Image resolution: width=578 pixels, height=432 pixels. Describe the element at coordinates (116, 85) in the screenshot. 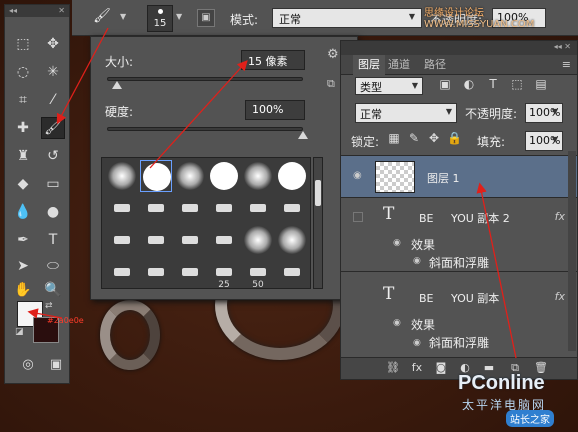

I see `size-slider-thumb` at that location.